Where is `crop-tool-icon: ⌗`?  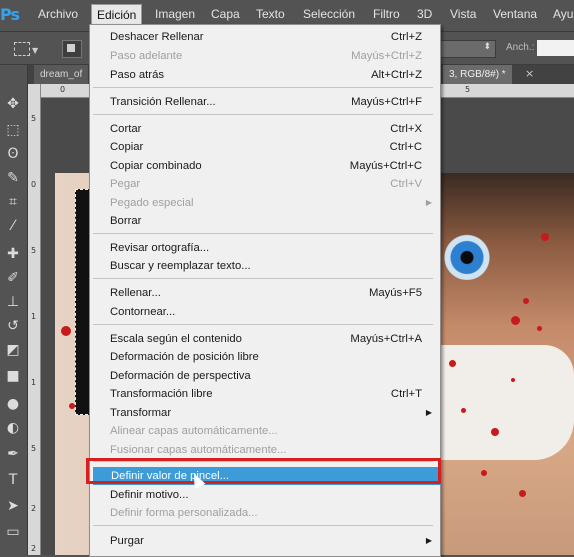
crop-tool-icon: ⌗ is located at coordinates (13, 202).